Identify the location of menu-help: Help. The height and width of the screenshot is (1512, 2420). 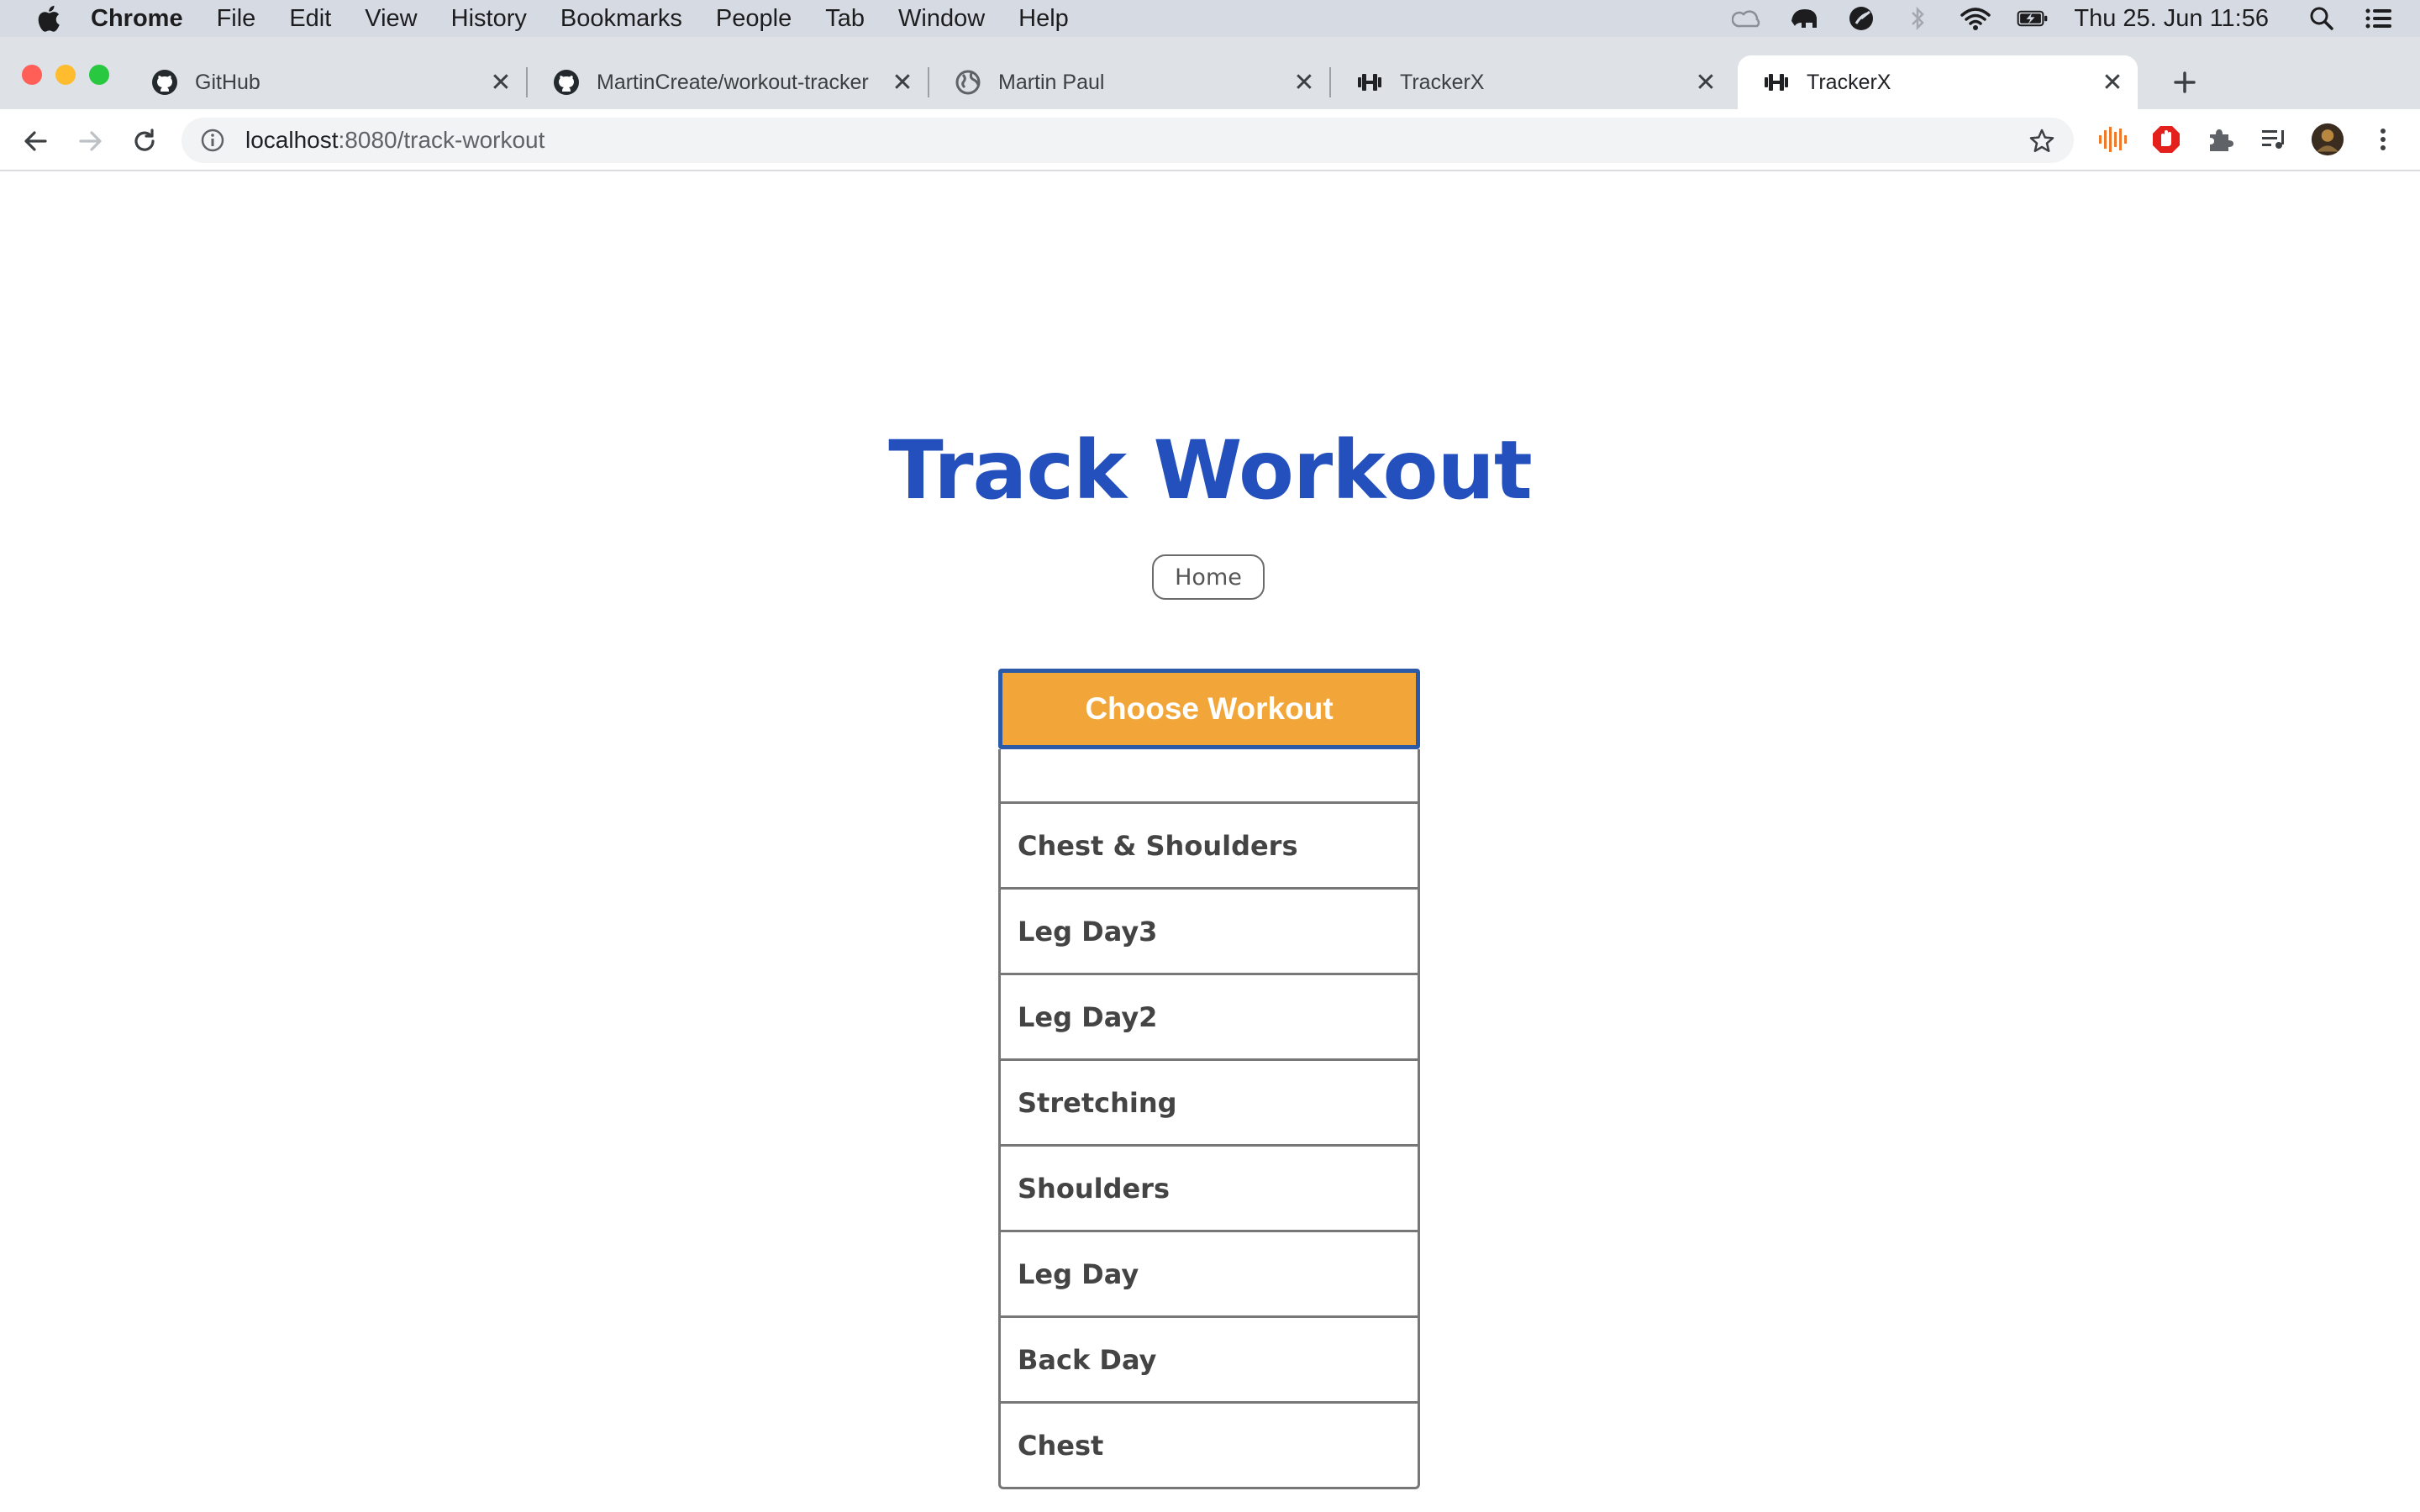
(1043, 19).